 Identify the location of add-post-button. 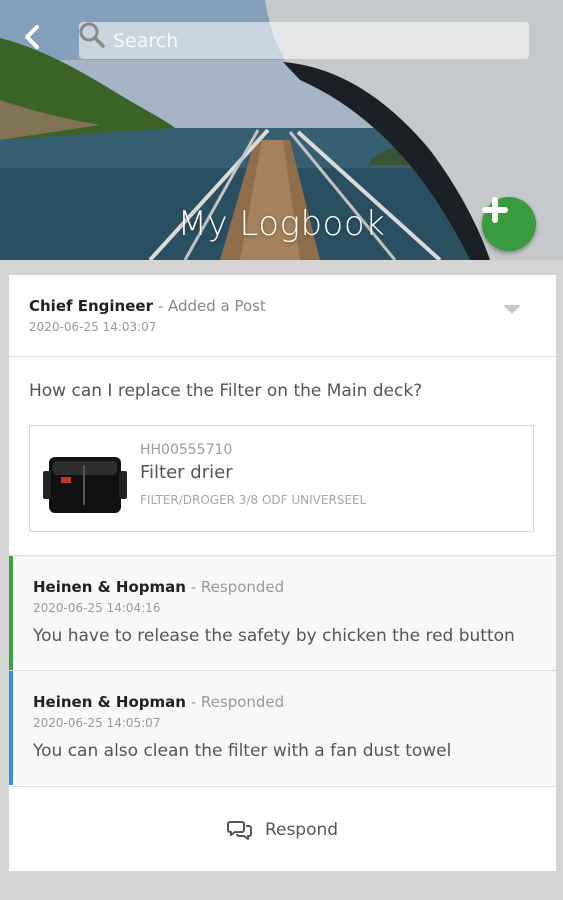
(509, 224).